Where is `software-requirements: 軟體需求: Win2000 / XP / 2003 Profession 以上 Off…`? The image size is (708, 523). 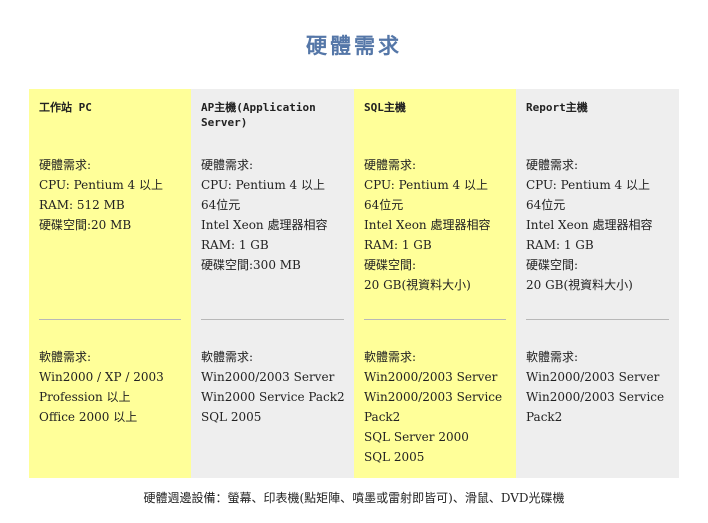 software-requirements: 軟體需求: Win2000 / XP / 2003 Profession 以上 Off… is located at coordinates (110, 387).